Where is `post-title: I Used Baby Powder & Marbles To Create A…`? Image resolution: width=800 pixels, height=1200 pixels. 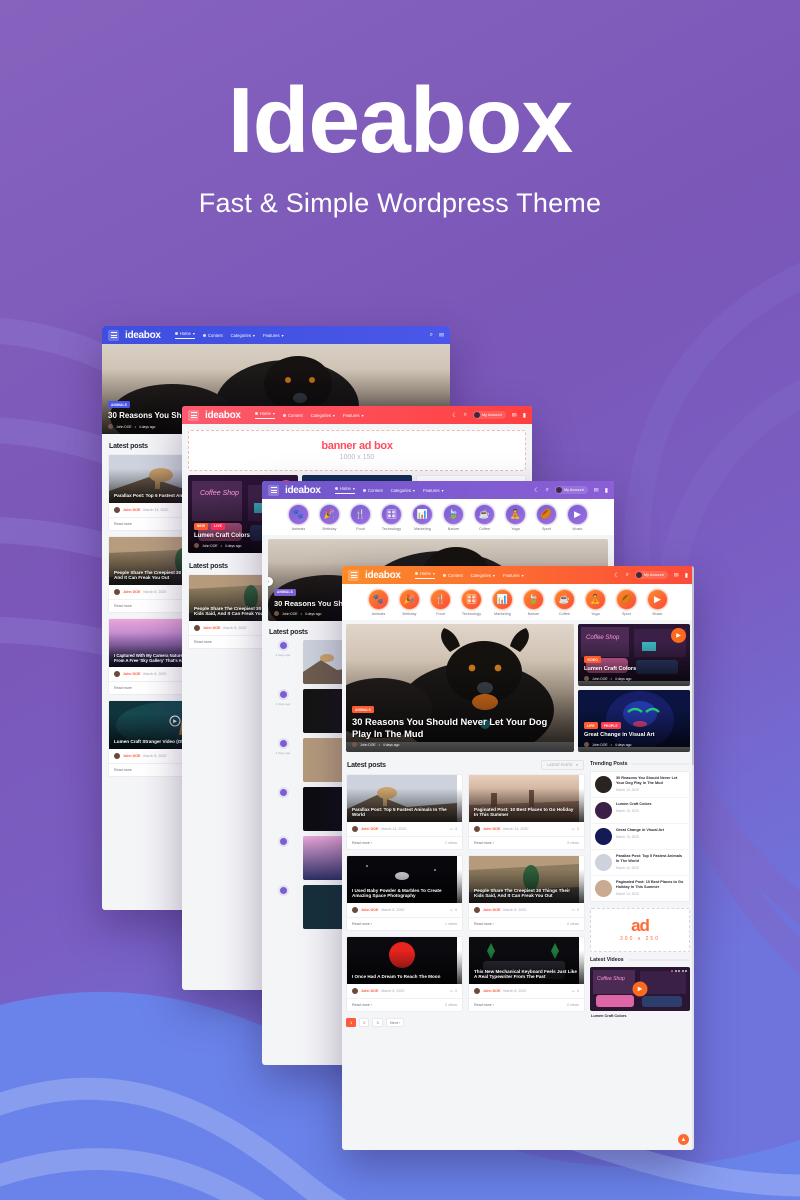 post-title: I Used Baby Powder & Marbles To Create A… is located at coordinates (404, 893).